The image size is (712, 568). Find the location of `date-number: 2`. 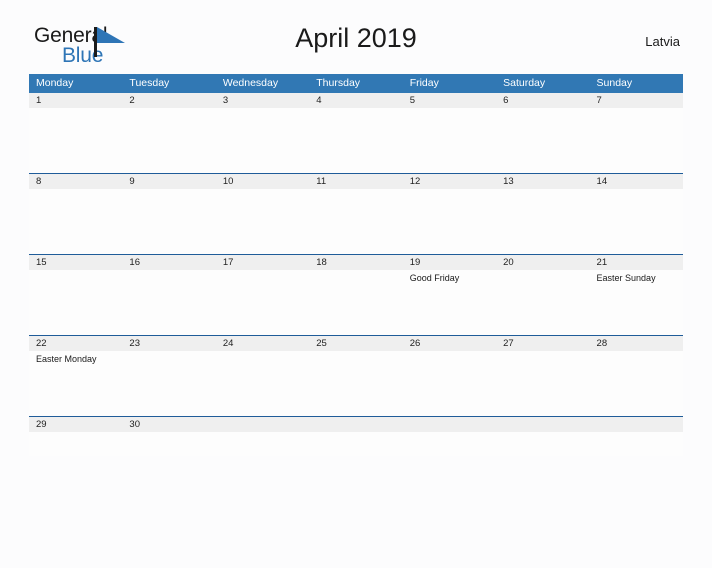

date-number: 2 is located at coordinates (168, 100).